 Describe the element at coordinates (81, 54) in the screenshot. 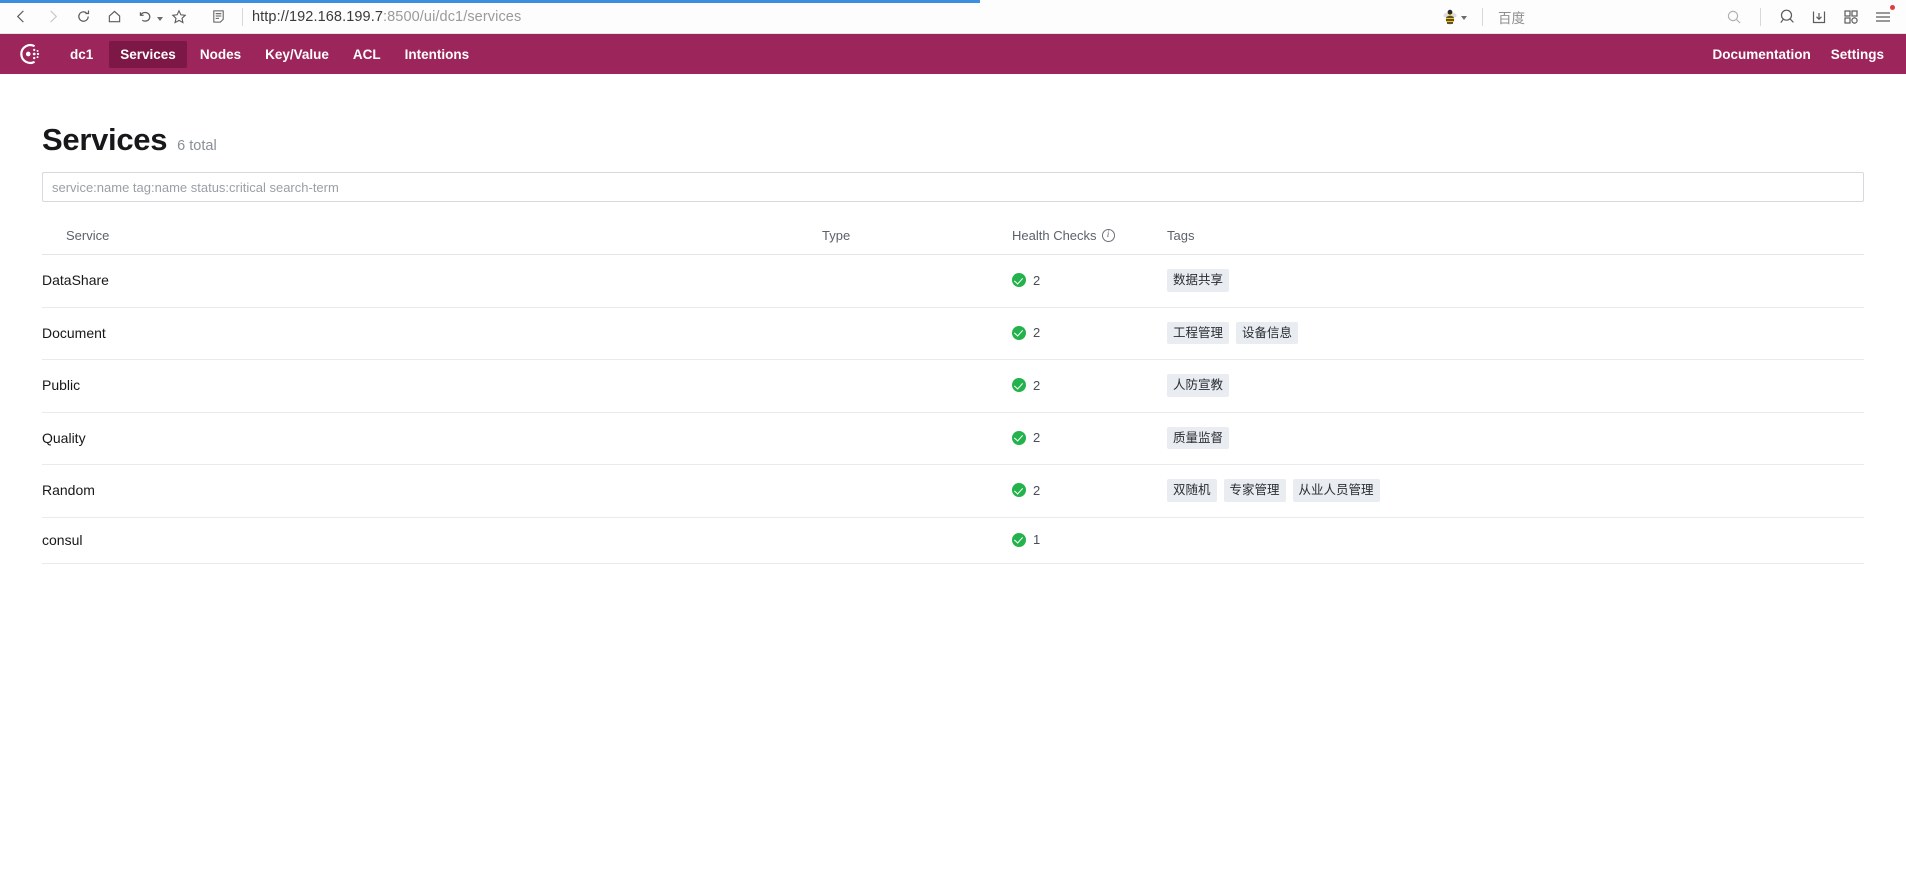

I see `datacenter-selector: dc1` at that location.